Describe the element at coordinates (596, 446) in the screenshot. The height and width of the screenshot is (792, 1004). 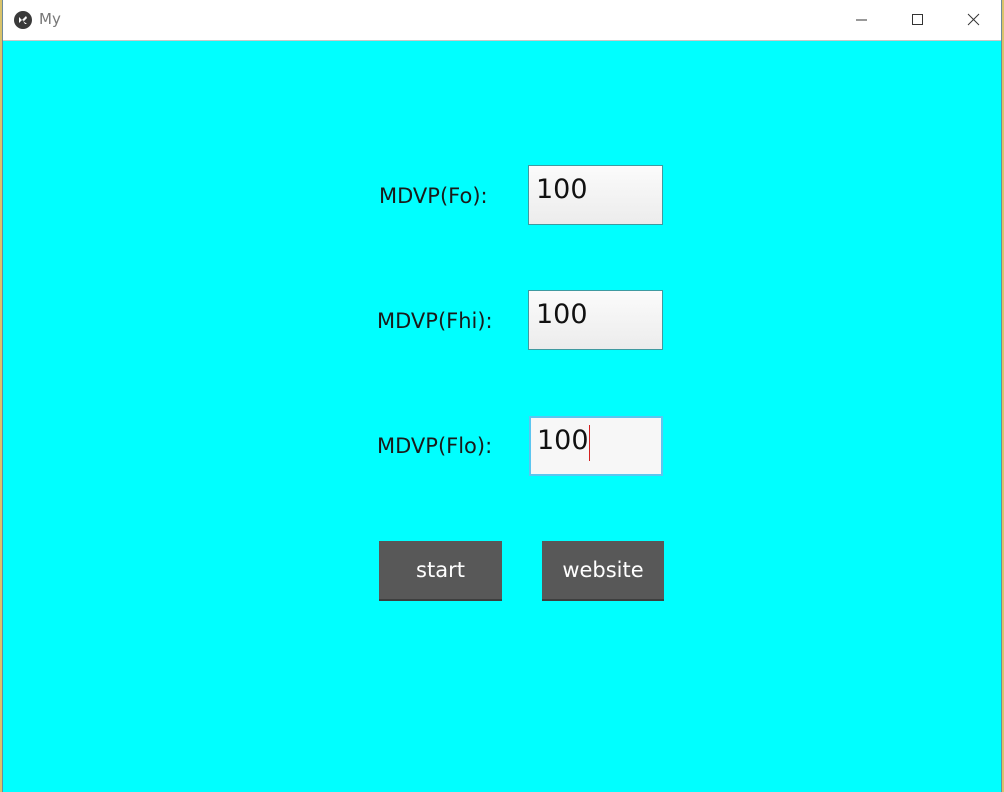
I see `input-flo: 100` at that location.